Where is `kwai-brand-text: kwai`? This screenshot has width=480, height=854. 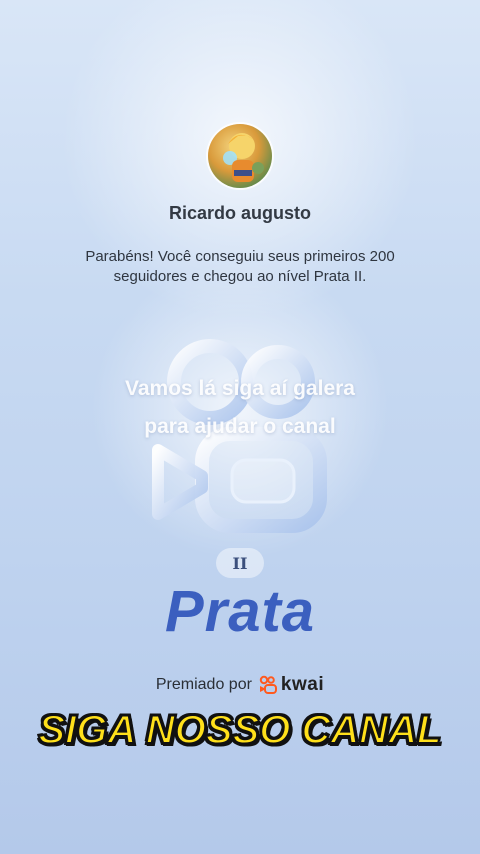 kwai-brand-text: kwai is located at coordinates (302, 684).